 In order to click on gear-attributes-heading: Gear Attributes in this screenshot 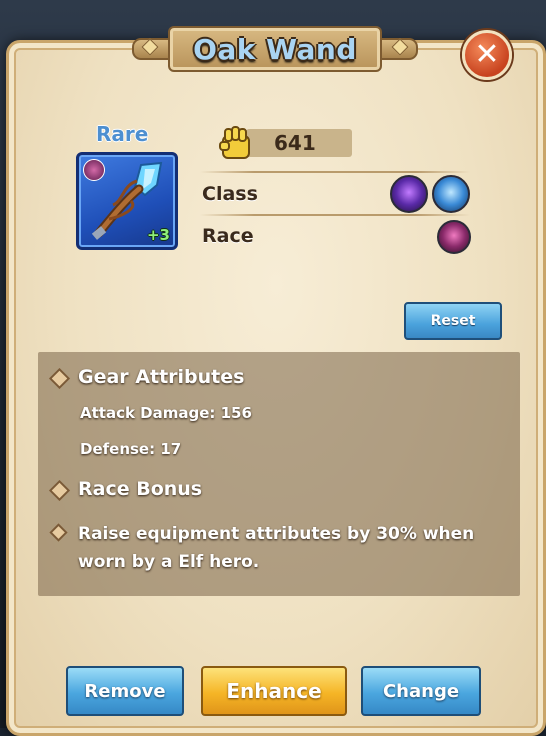, I will do `click(161, 377)`.